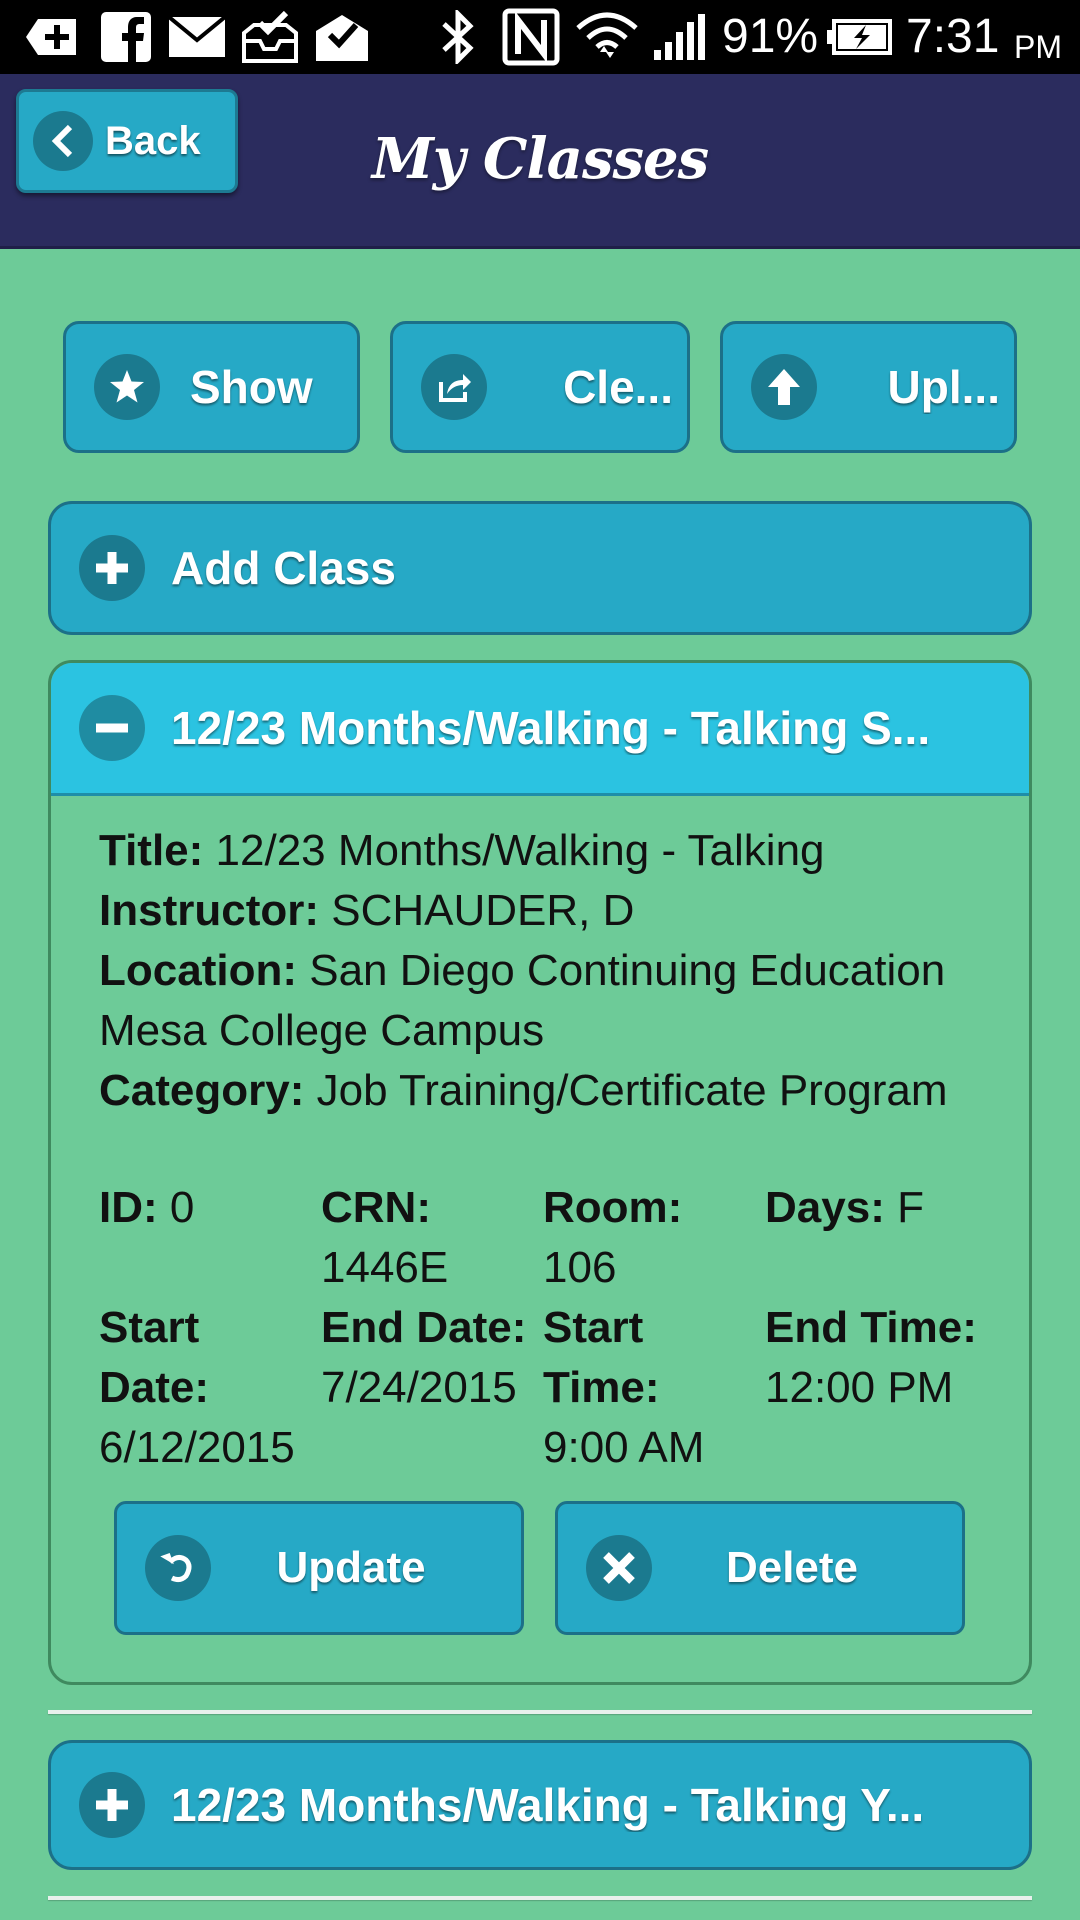 Image resolution: width=1080 pixels, height=1920 pixels. What do you see at coordinates (342, 37) in the screenshot?
I see `mail-check-icon` at bounding box center [342, 37].